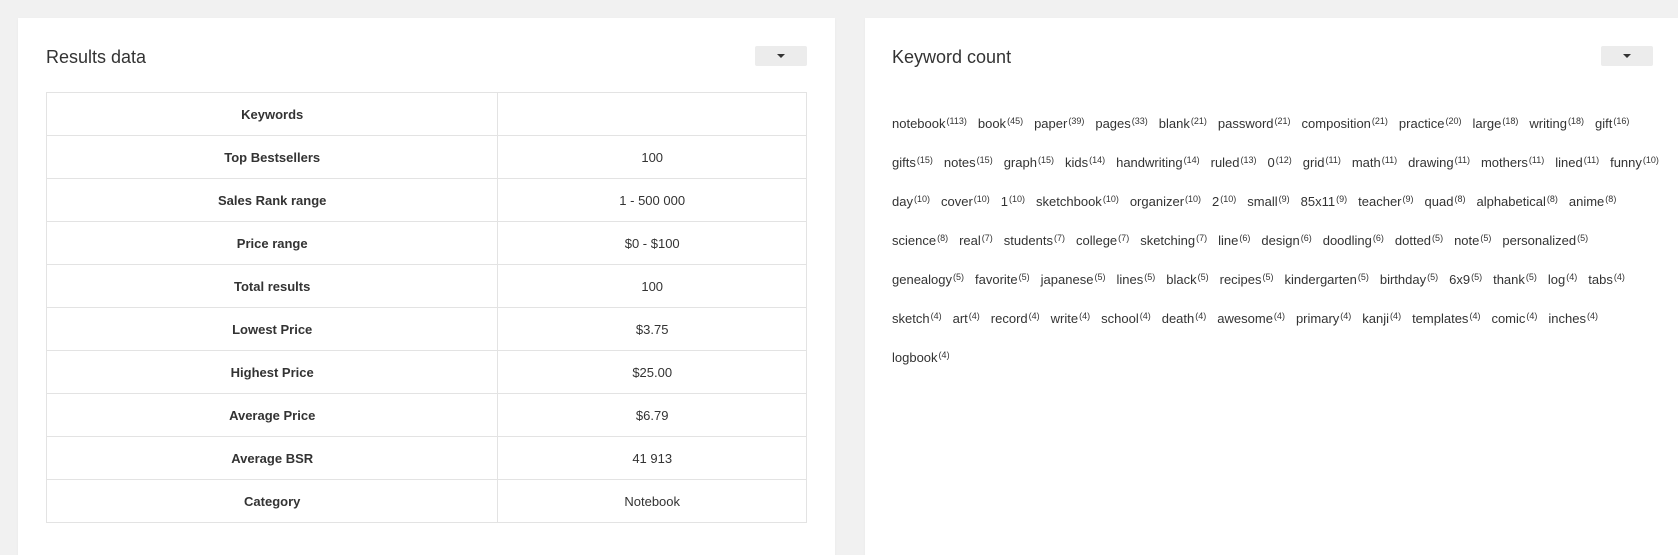 The width and height of the screenshot is (1678, 555). What do you see at coordinates (920, 239) in the screenshot?
I see `keyword-item: science(8)` at bounding box center [920, 239].